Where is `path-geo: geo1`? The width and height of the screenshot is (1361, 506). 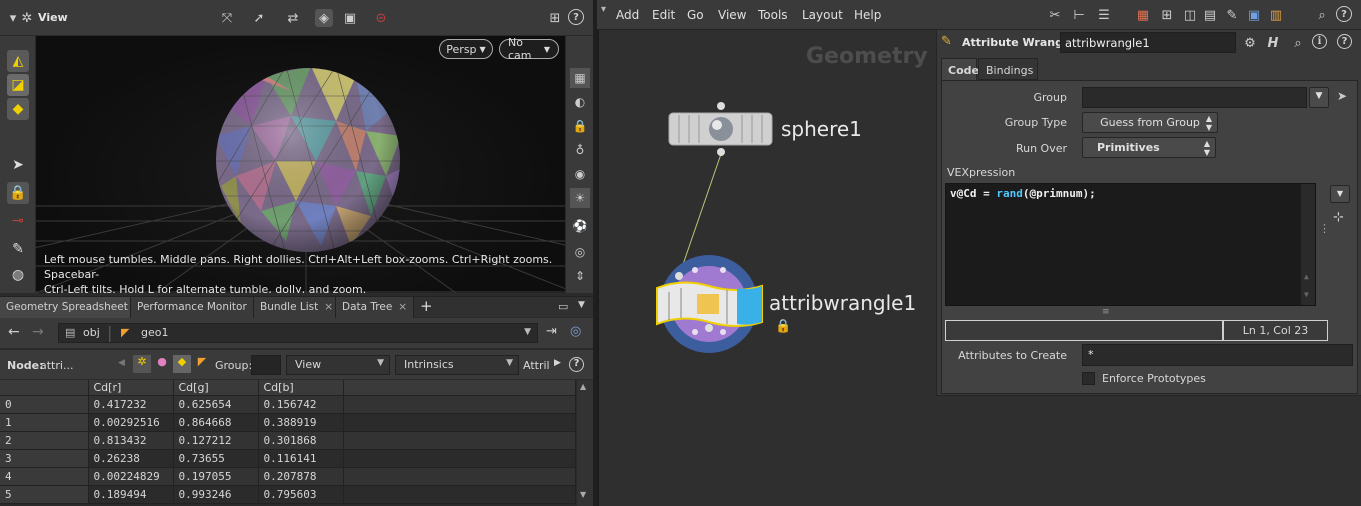 path-geo: geo1 is located at coordinates (154, 332).